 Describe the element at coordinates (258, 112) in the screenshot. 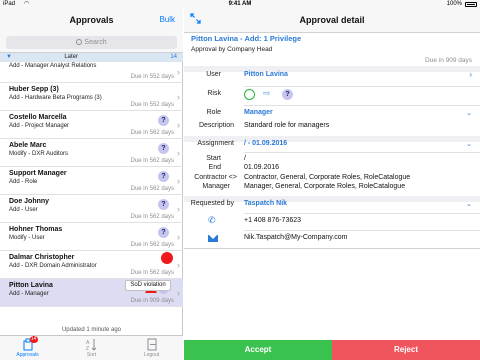

I see `role-value: Manager` at that location.